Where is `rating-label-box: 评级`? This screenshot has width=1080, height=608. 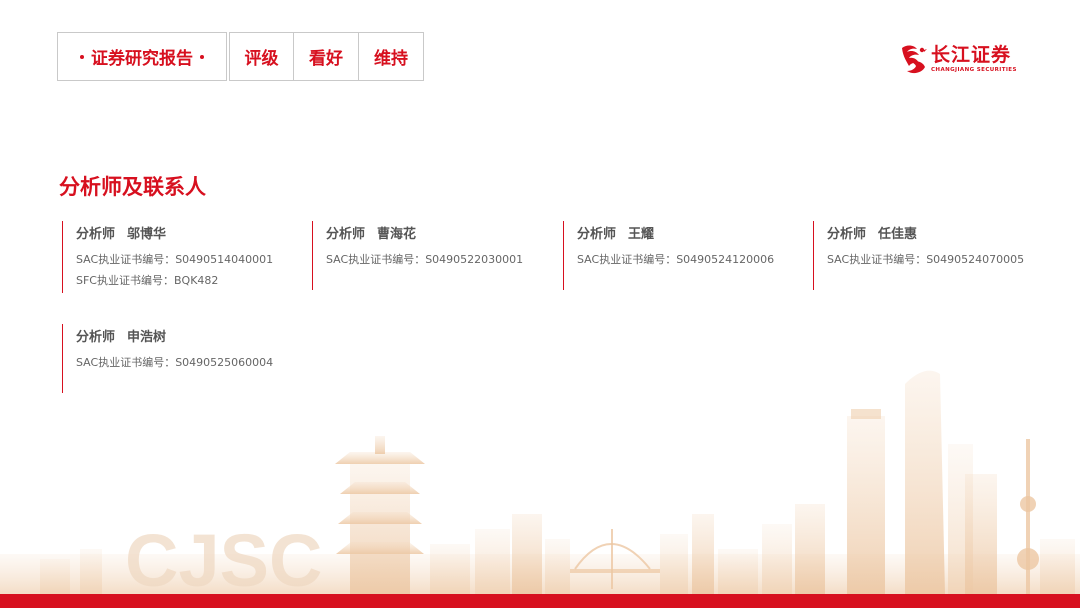
rating-label-box: 评级 is located at coordinates (261, 56).